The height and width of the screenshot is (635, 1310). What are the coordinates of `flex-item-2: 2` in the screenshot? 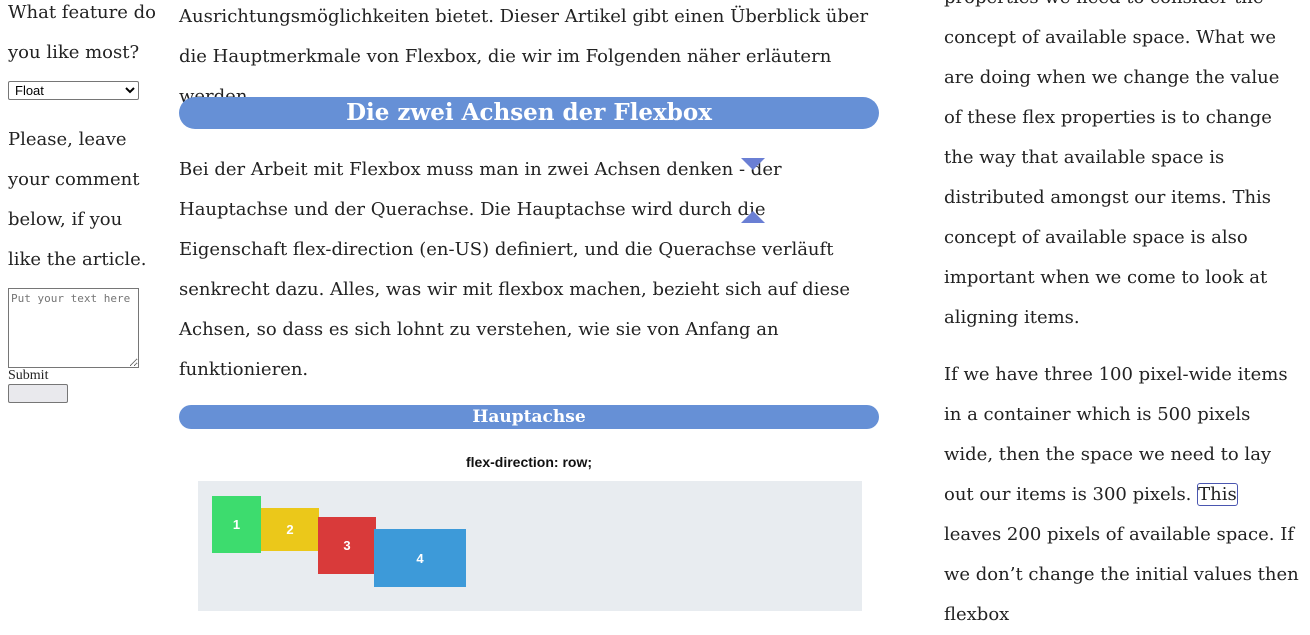 It's located at (290, 529).